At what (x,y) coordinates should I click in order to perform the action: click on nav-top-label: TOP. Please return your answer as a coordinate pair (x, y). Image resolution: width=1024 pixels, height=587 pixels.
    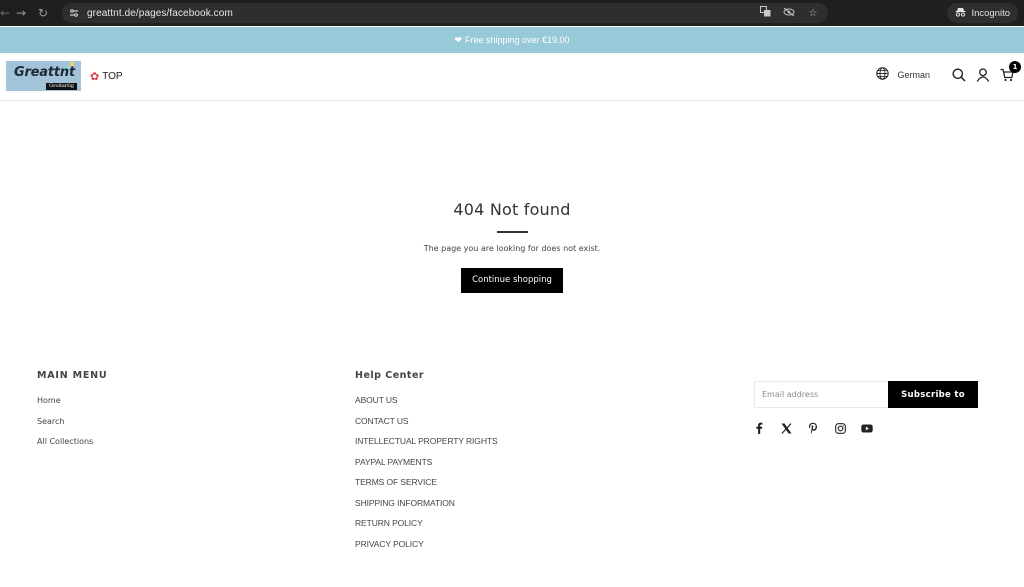
    Looking at the image, I should click on (112, 76).